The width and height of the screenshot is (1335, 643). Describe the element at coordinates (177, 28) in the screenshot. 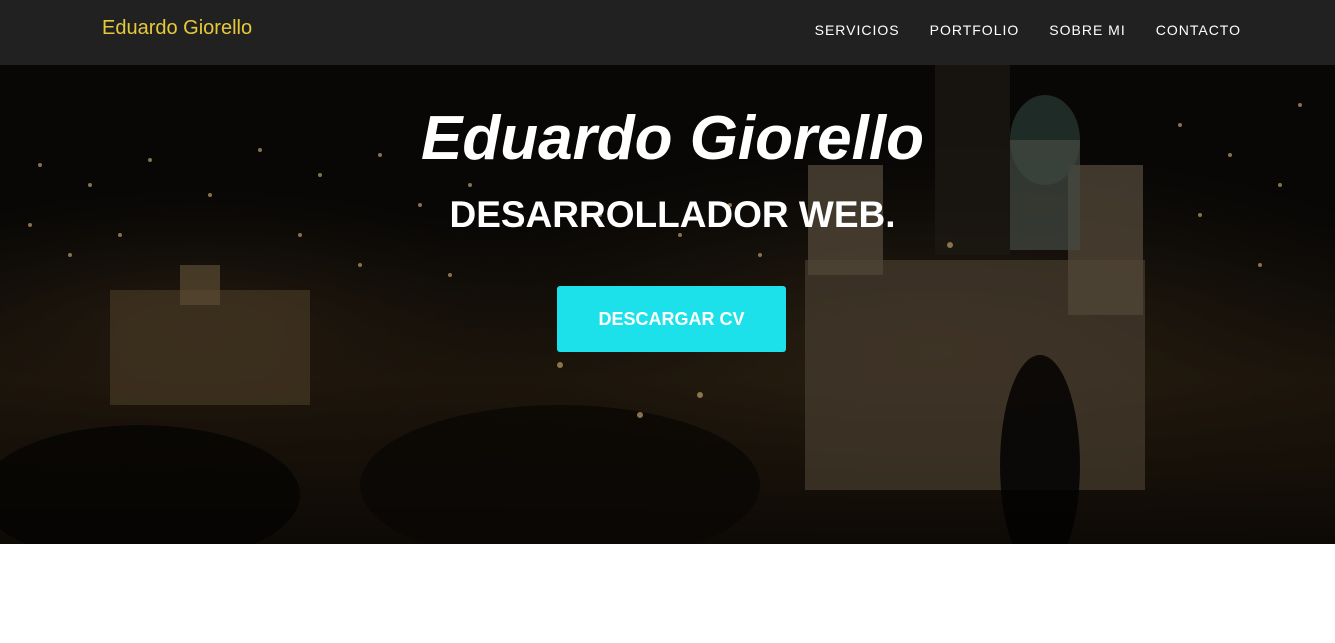

I see `brand-link: Eduardo Giorello` at that location.